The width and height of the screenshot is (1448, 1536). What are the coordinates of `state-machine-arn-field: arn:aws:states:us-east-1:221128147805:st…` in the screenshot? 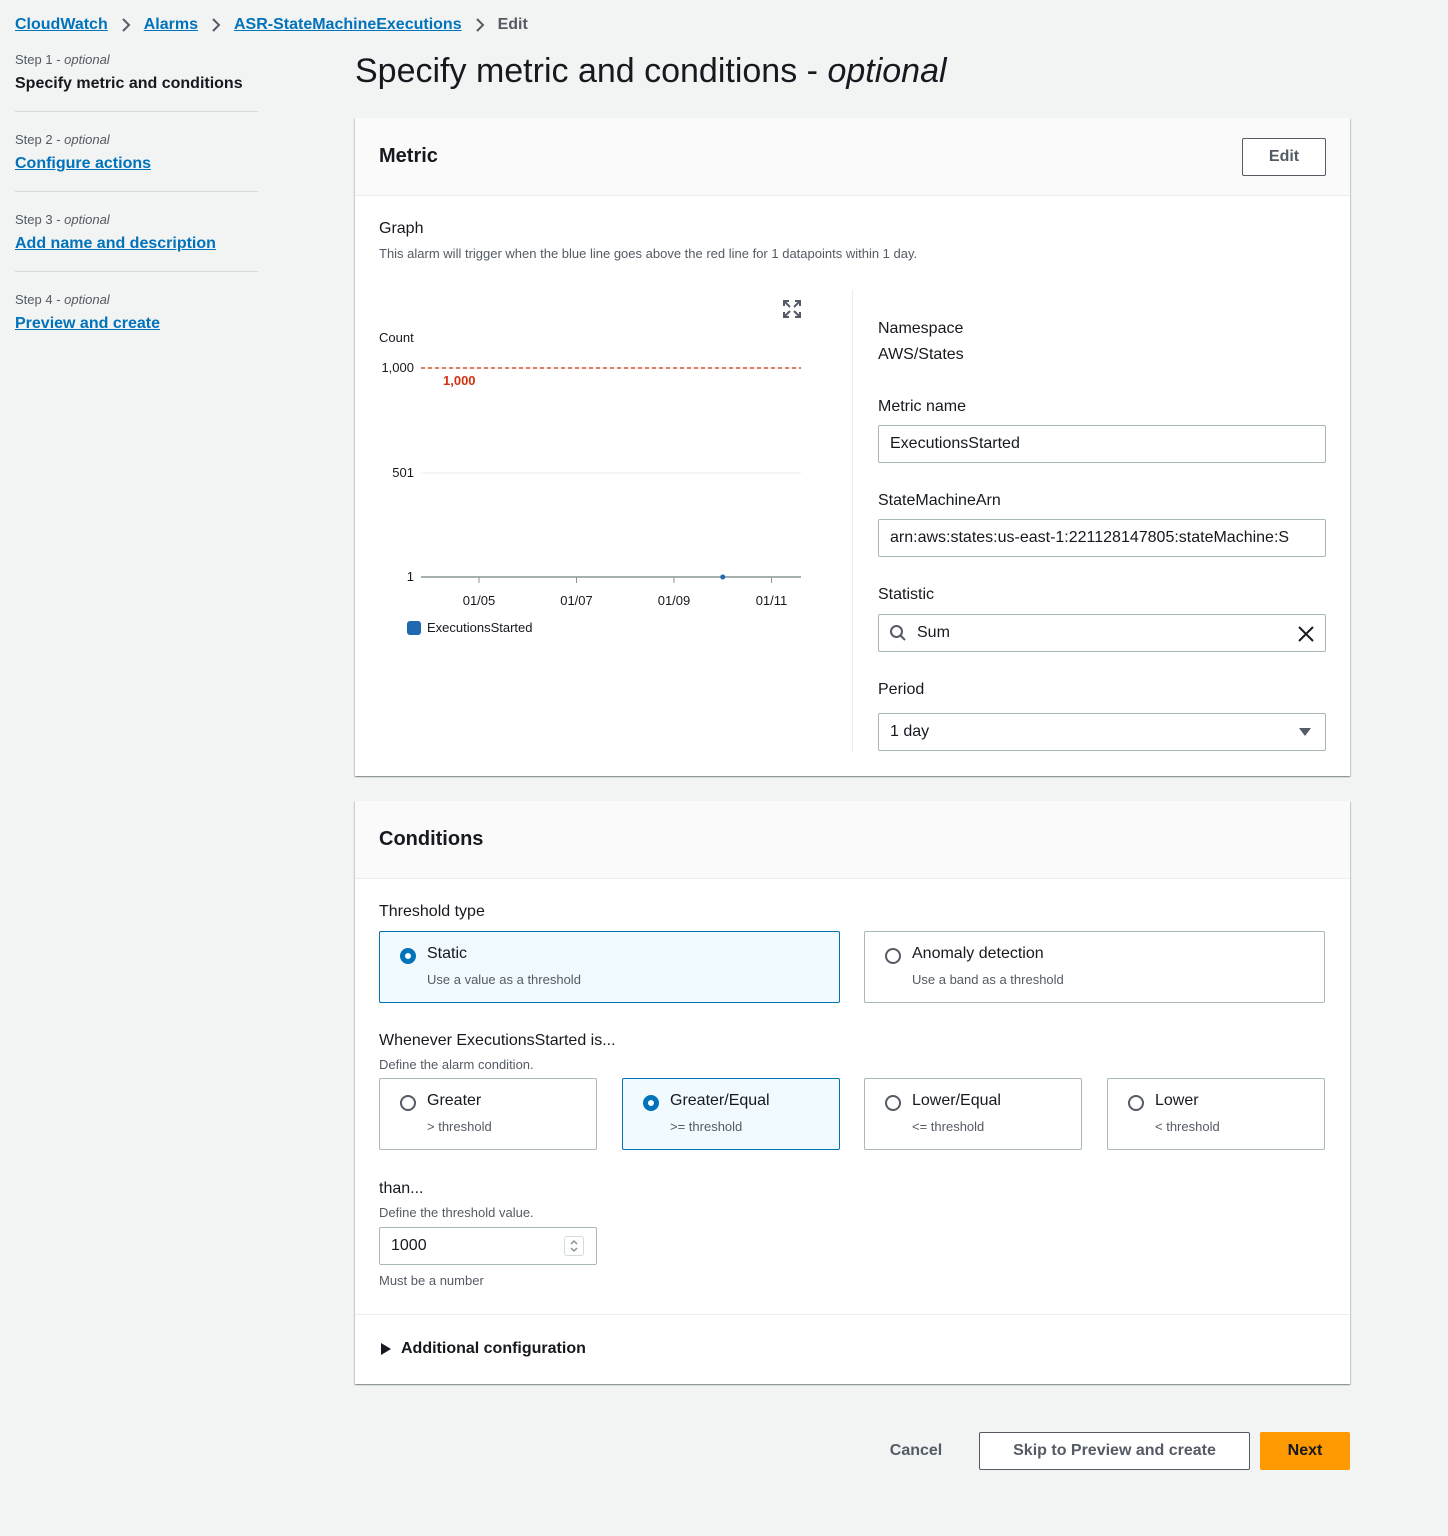 It's located at (1102, 538).